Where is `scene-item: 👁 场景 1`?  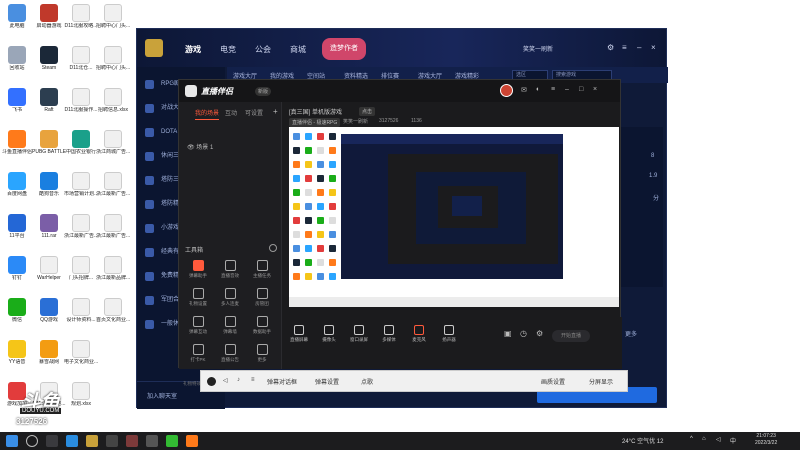 scene-item: 👁 场景 1 is located at coordinates (200, 146).